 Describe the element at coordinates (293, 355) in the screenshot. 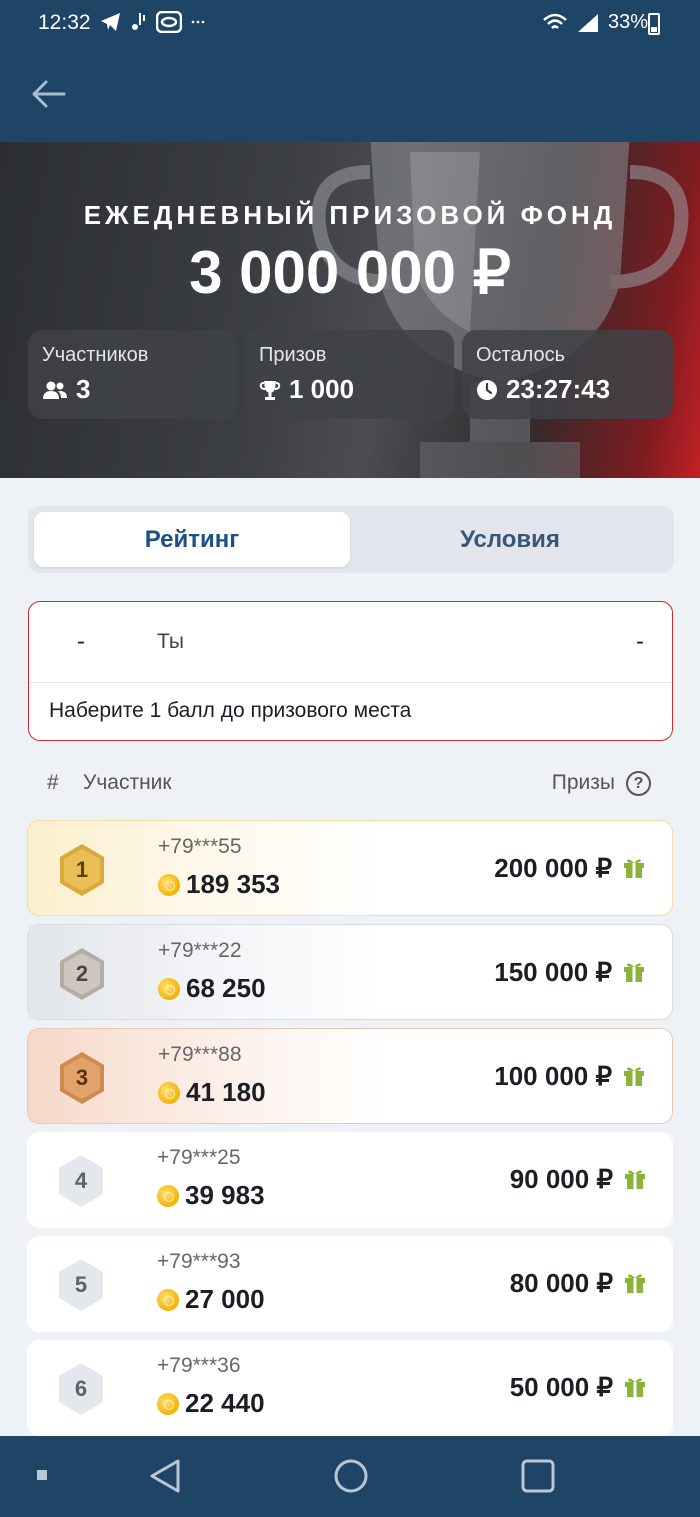

I see `stat-label: Призов` at that location.